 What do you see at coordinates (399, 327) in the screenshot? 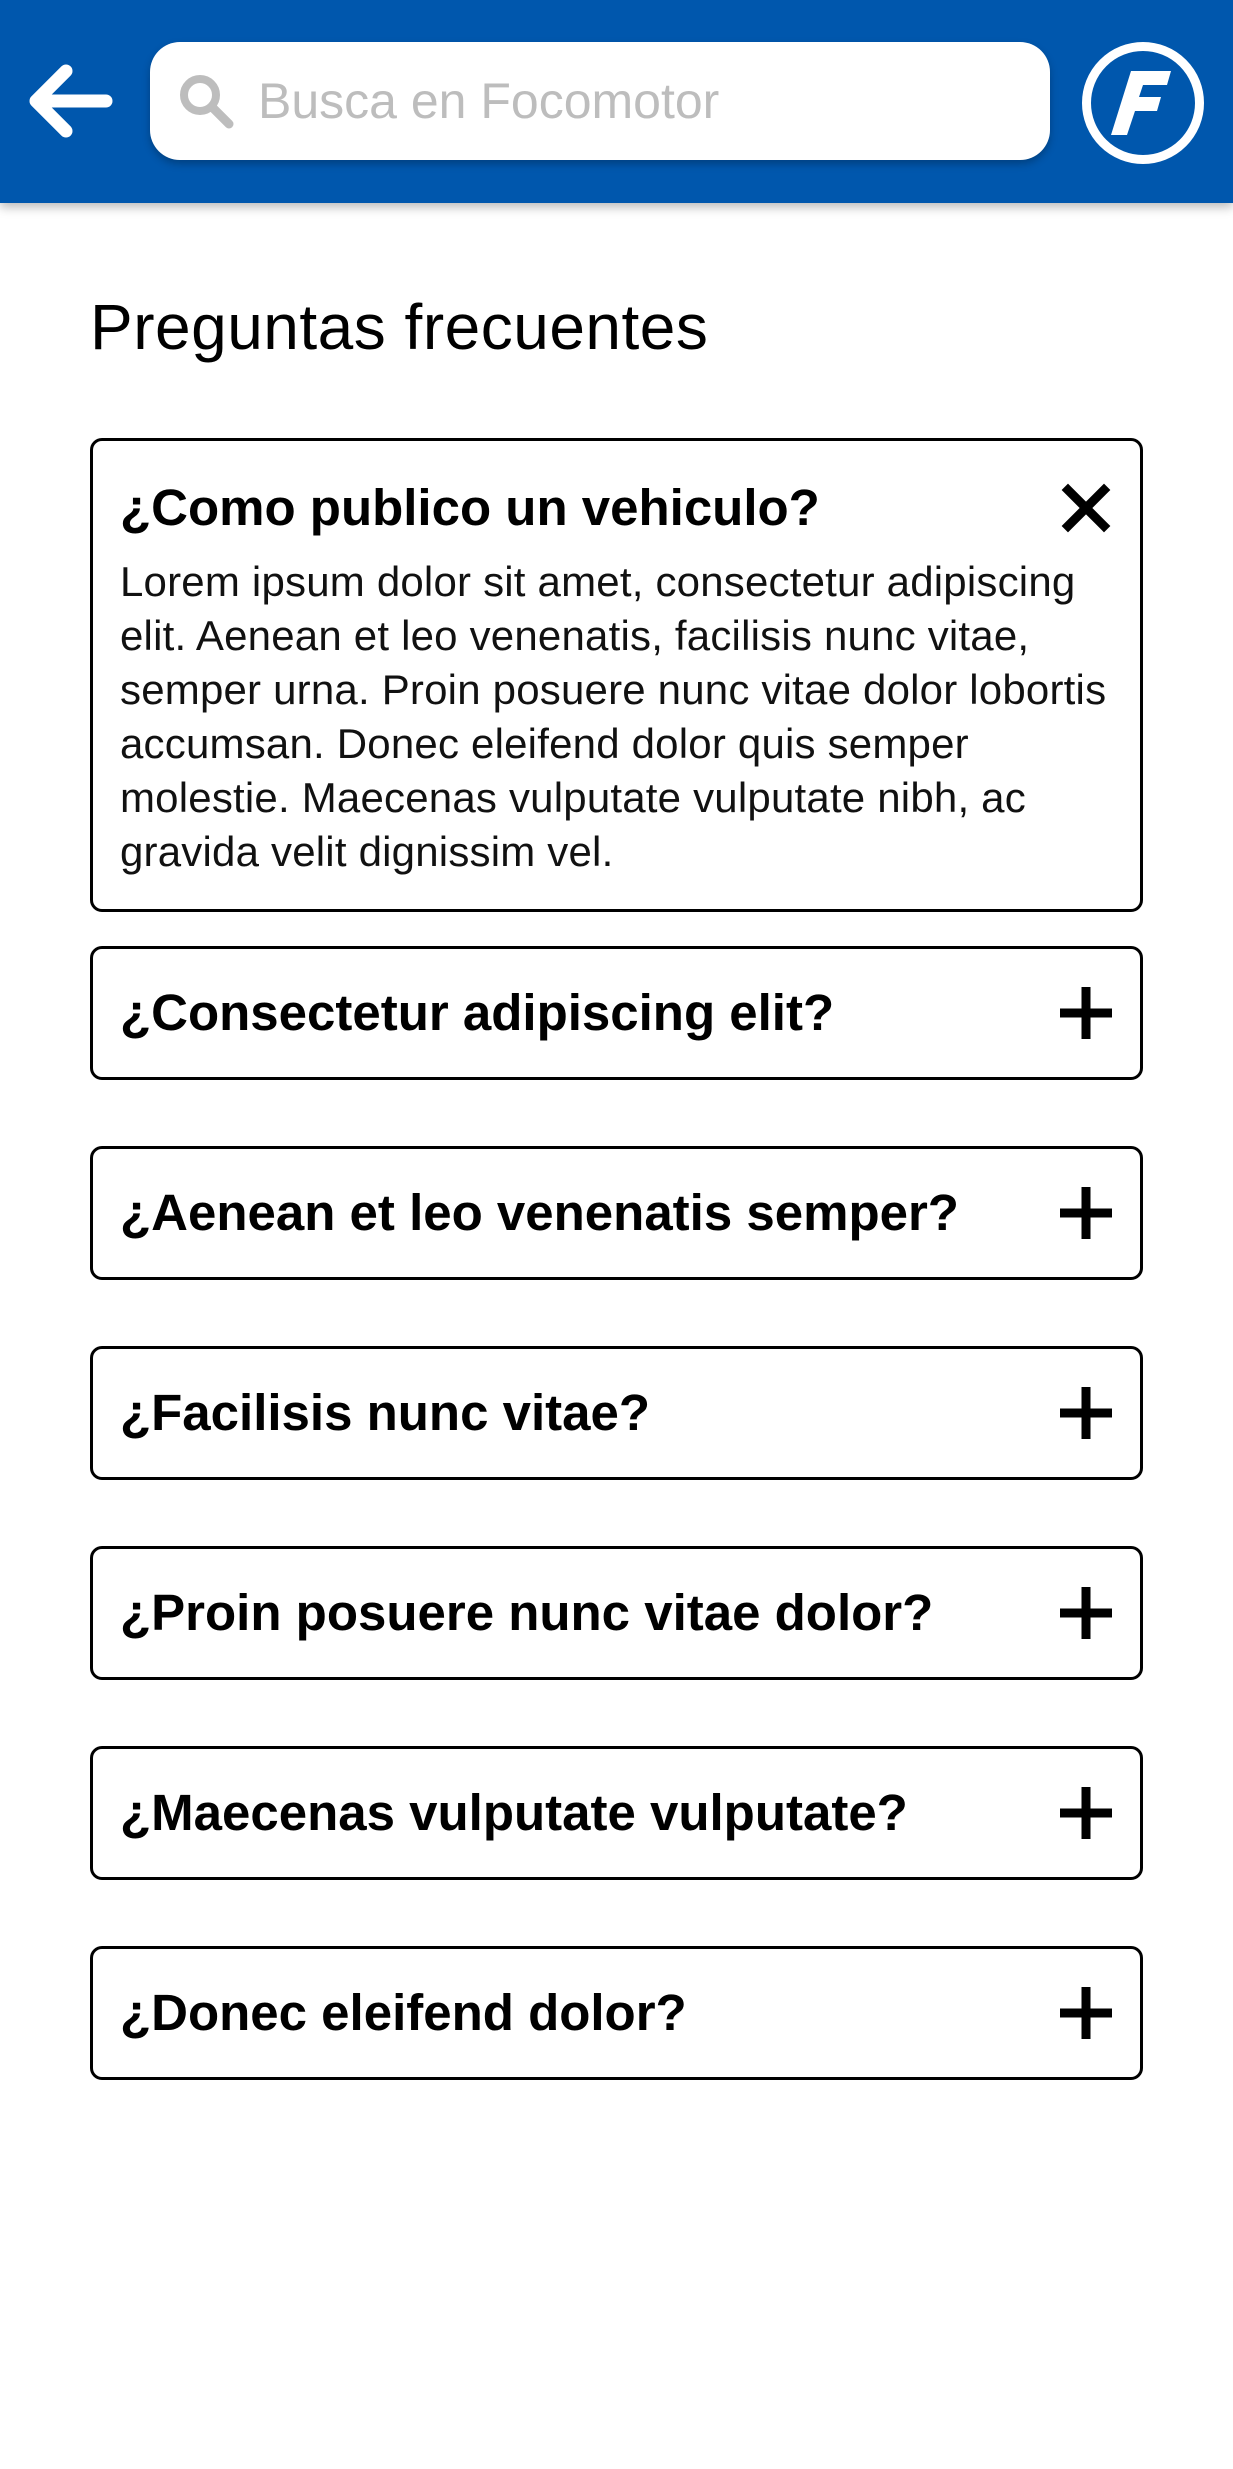
I see `page-title: Preguntas frecuentes` at bounding box center [399, 327].